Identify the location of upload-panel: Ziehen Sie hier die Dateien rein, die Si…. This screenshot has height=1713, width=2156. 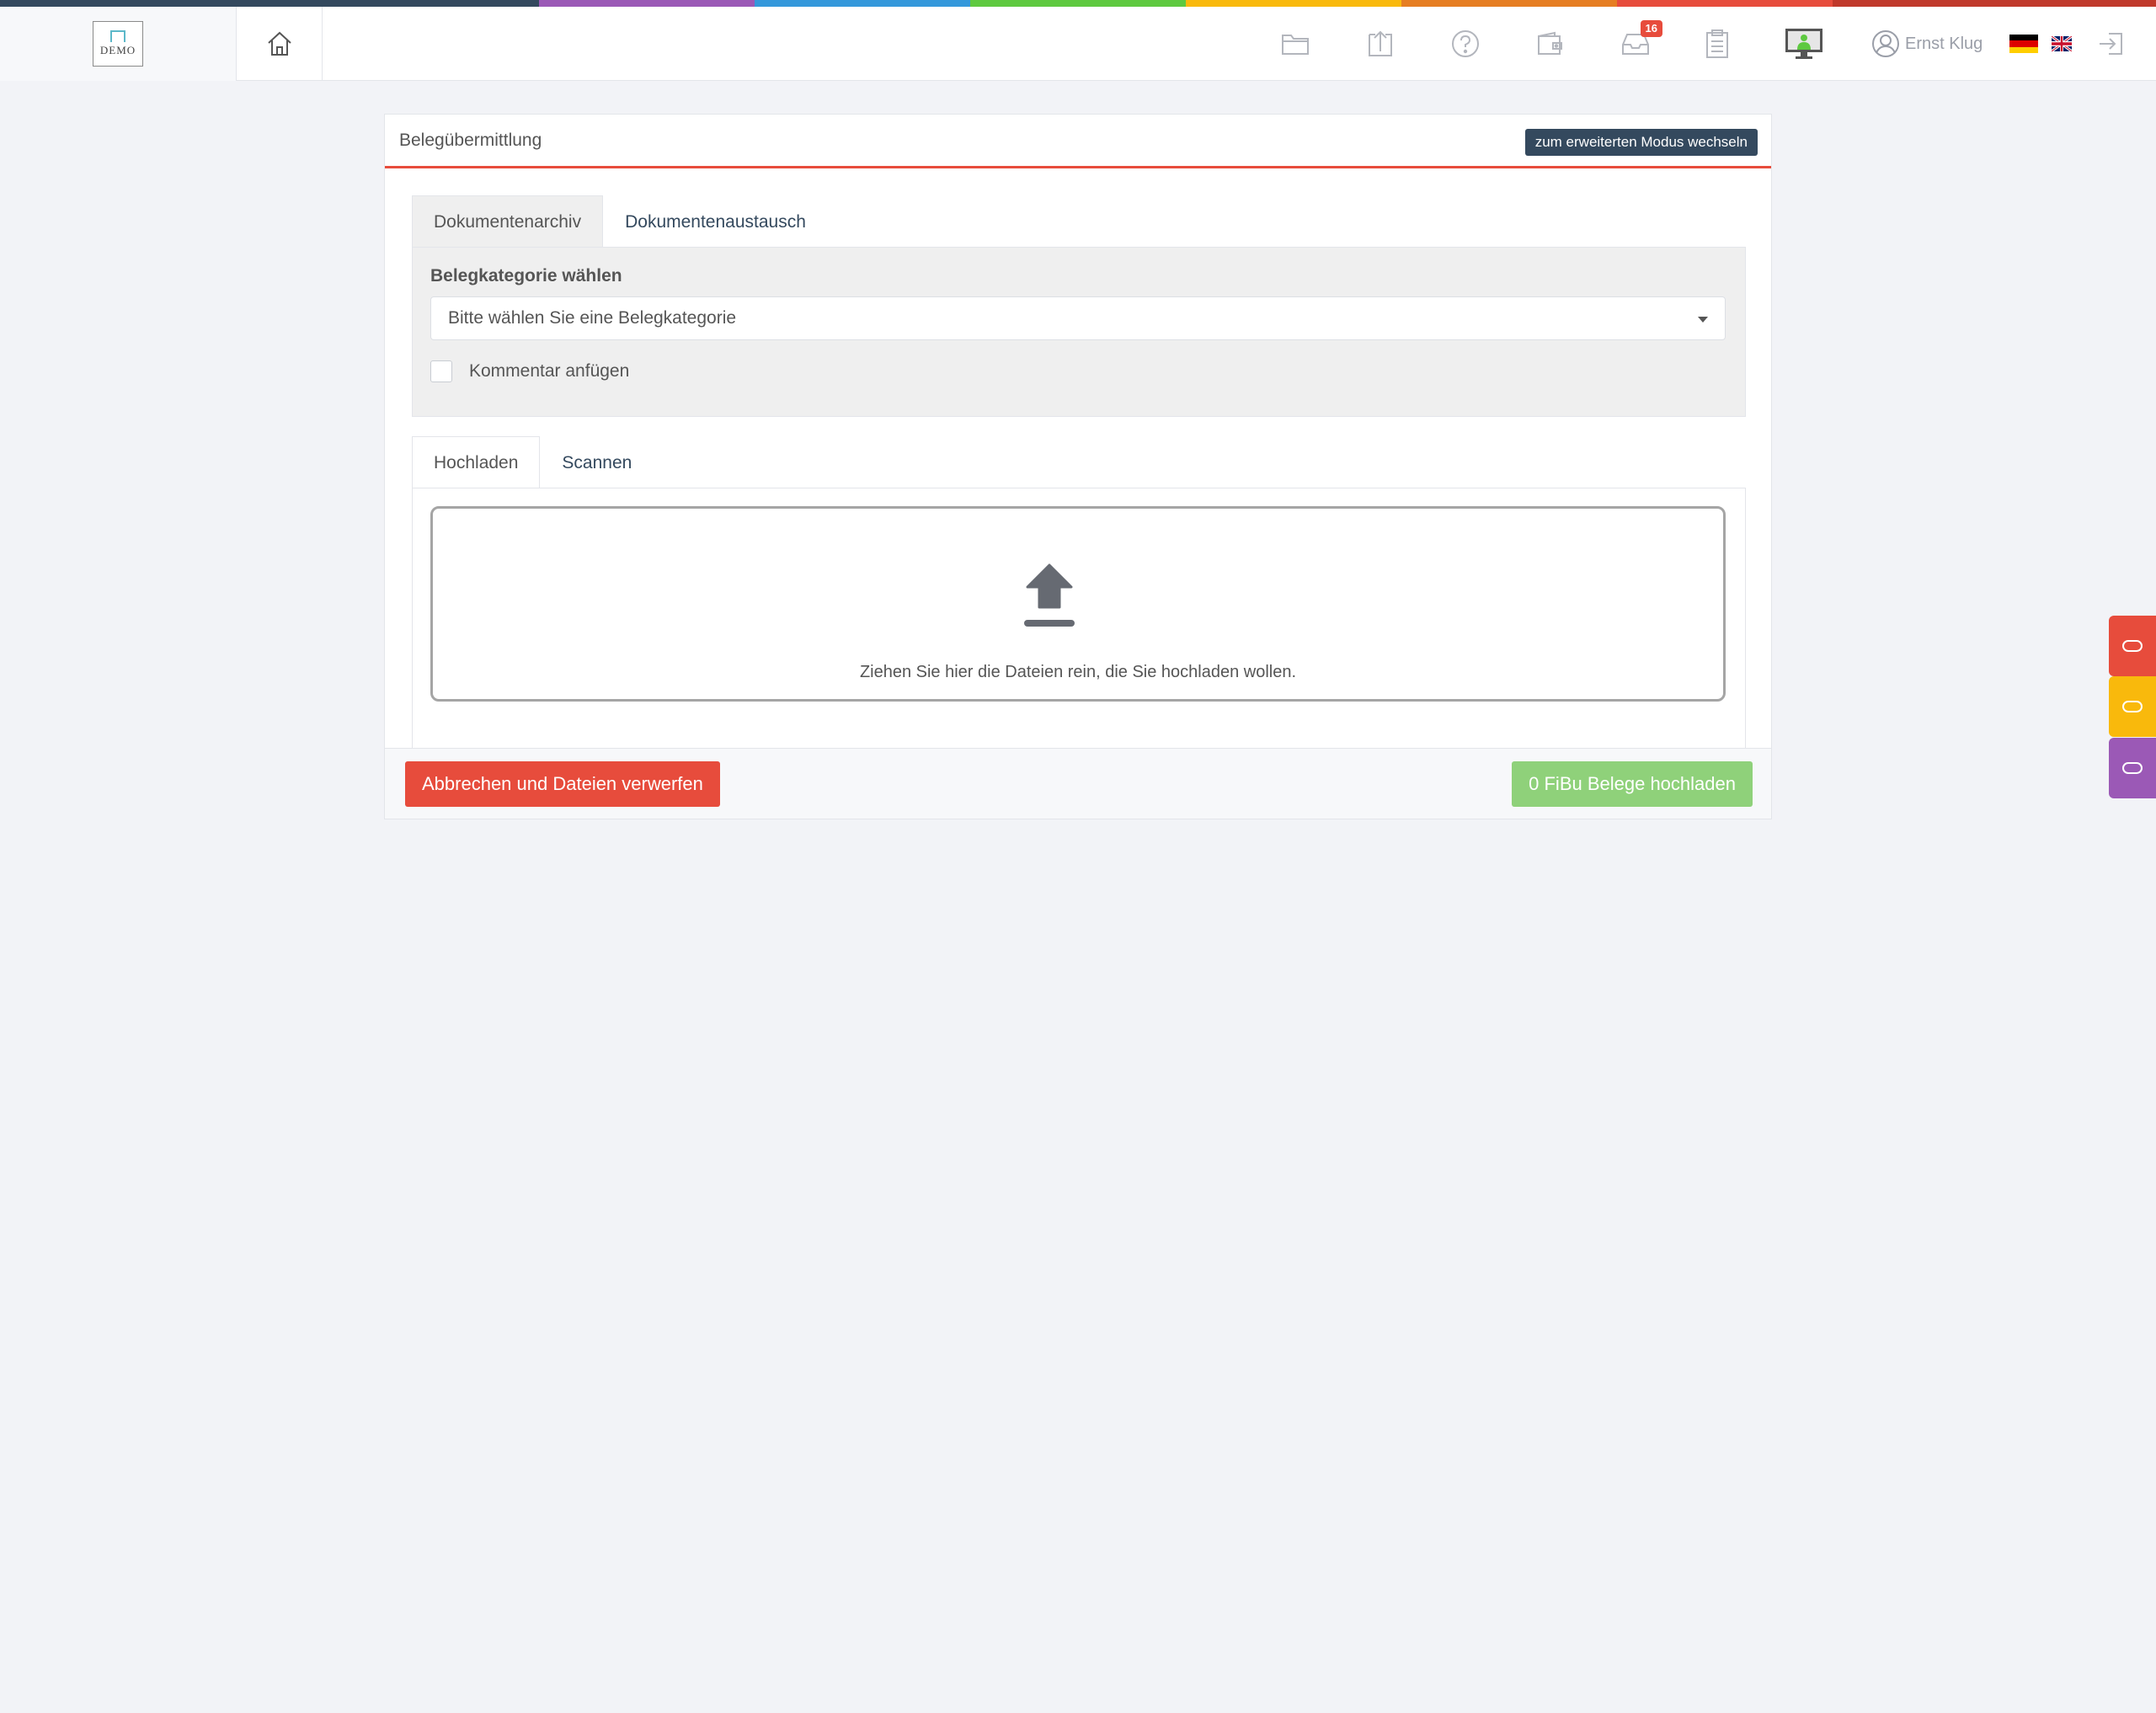
(1079, 619).